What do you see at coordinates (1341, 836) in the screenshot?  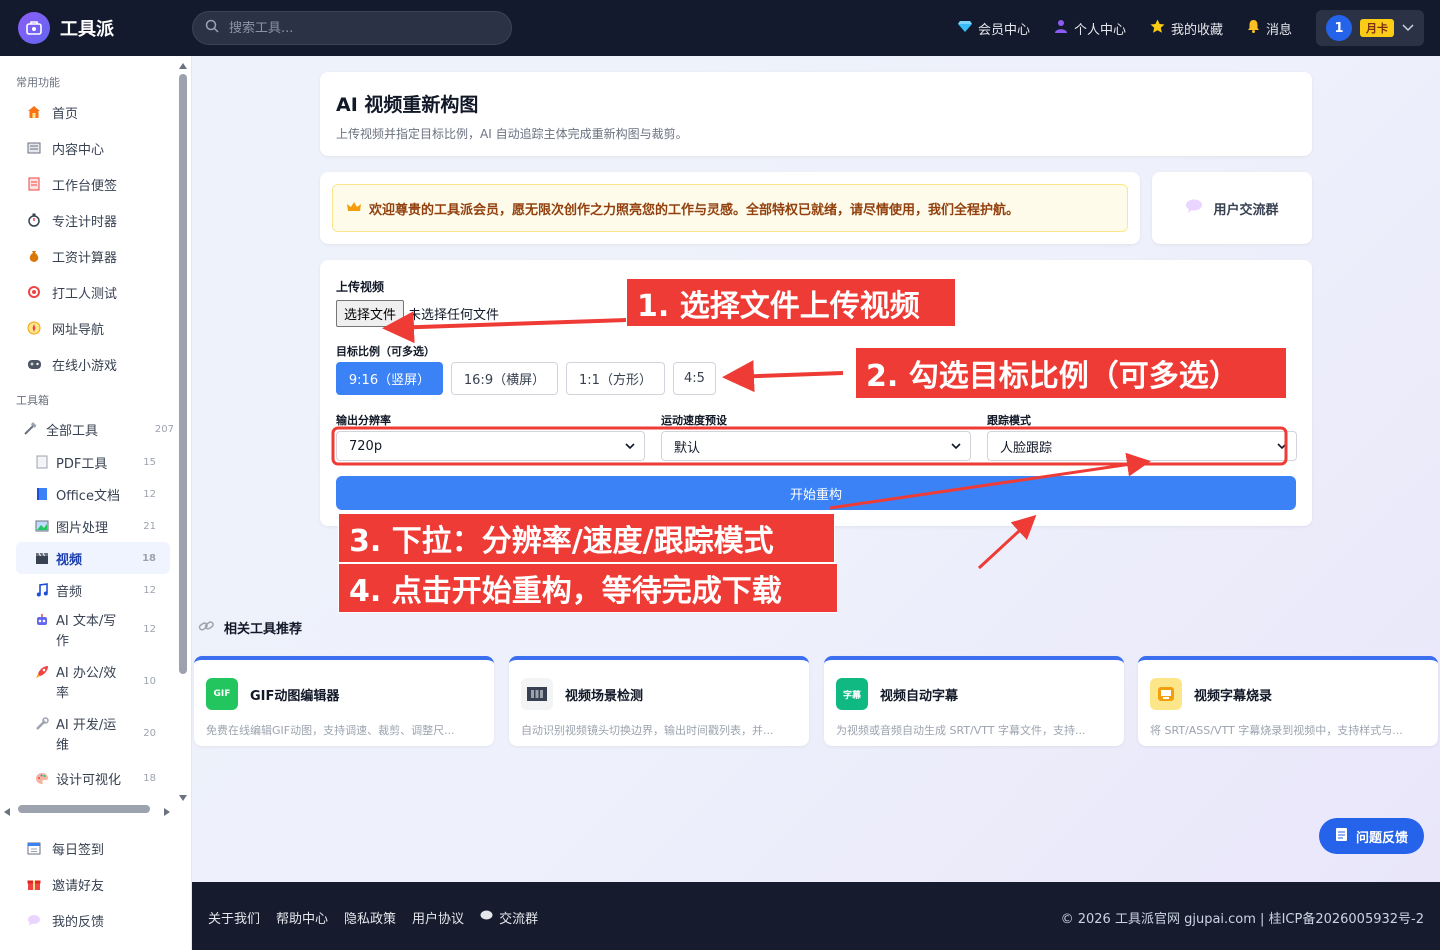 I see `document-icon` at bounding box center [1341, 836].